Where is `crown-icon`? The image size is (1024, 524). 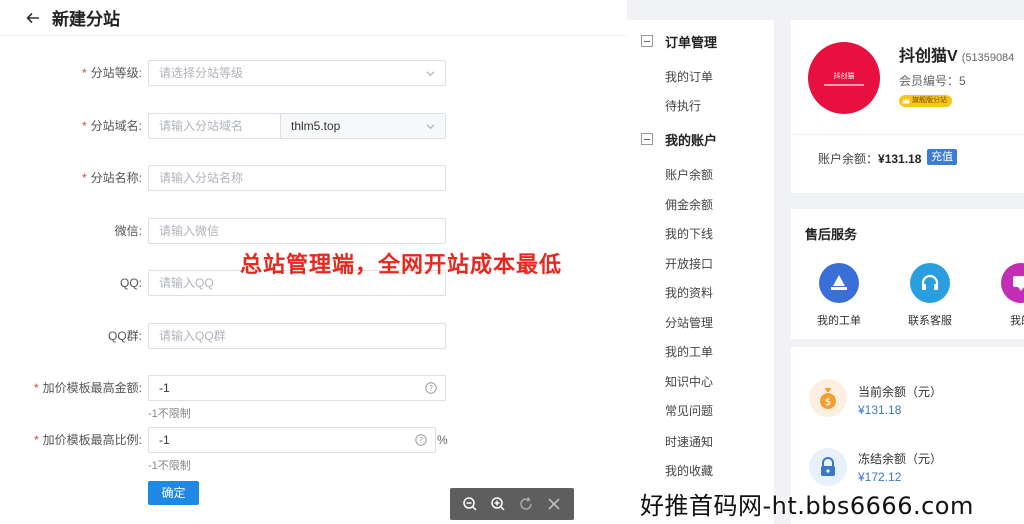
crown-icon is located at coordinates (906, 101).